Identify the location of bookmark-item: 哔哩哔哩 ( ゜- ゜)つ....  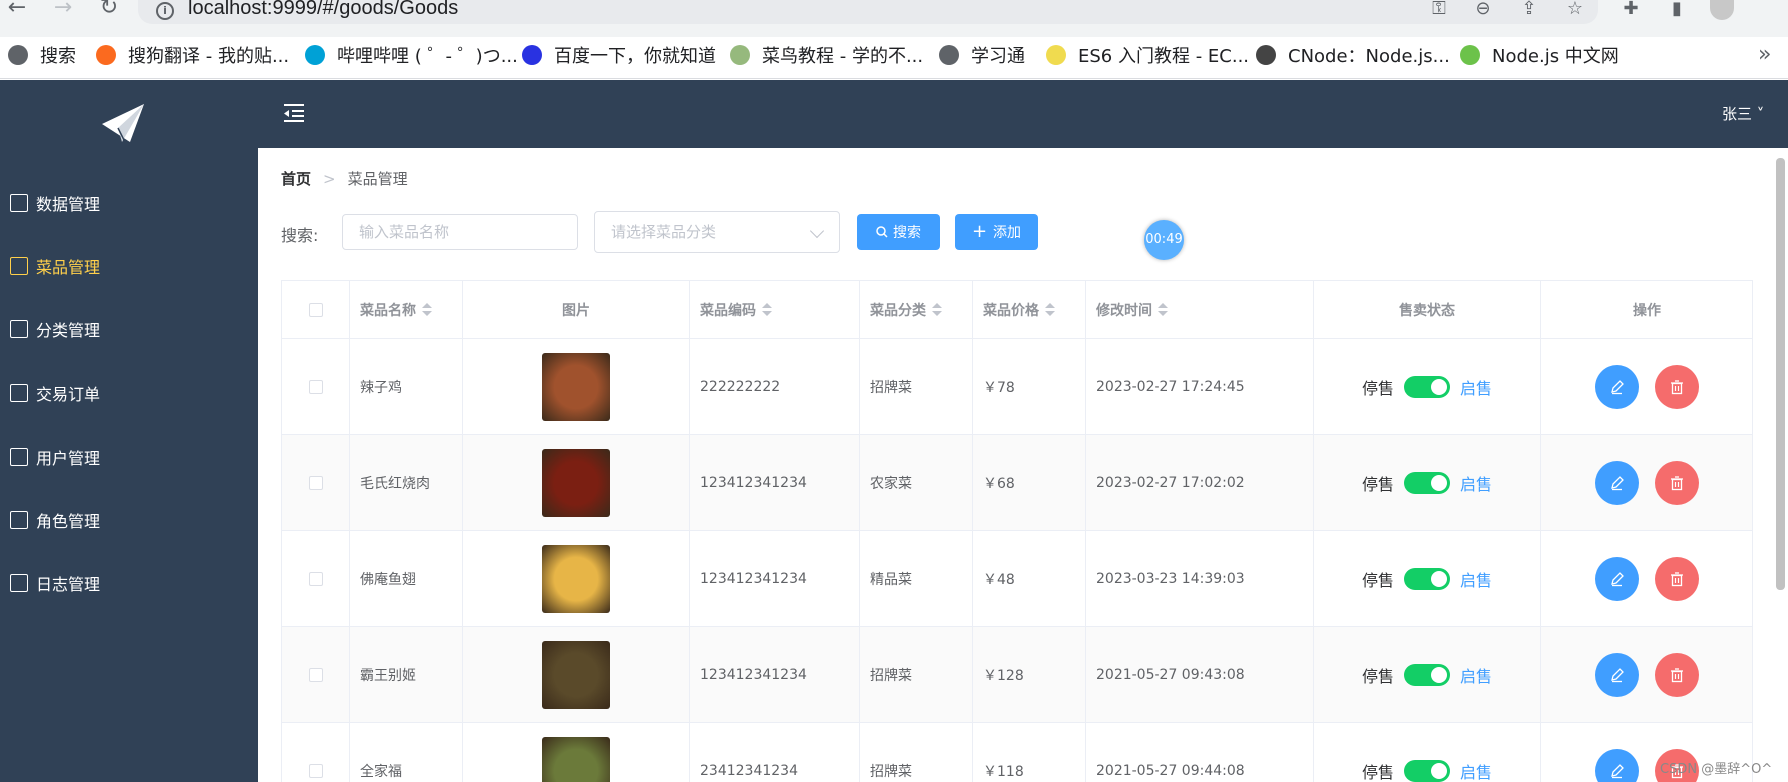
(411, 55).